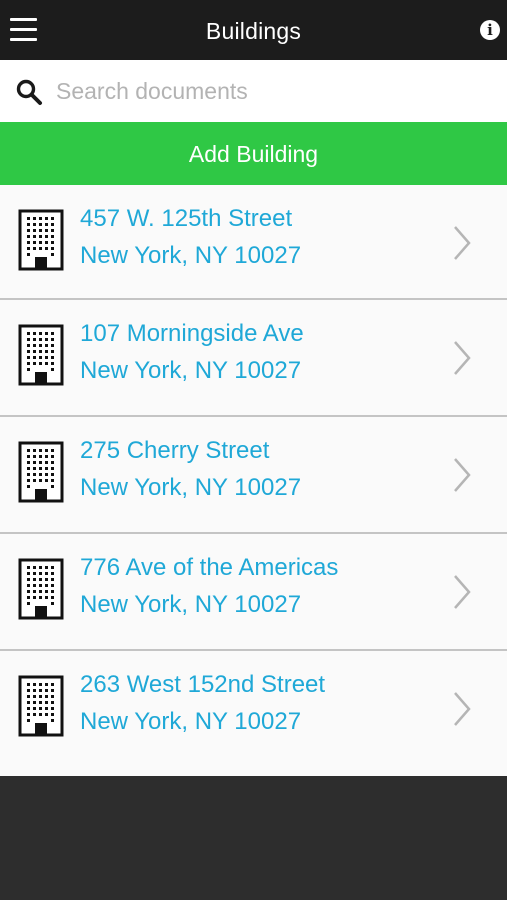 This screenshot has height=900, width=507. What do you see at coordinates (29, 92) in the screenshot?
I see `search-icon` at bounding box center [29, 92].